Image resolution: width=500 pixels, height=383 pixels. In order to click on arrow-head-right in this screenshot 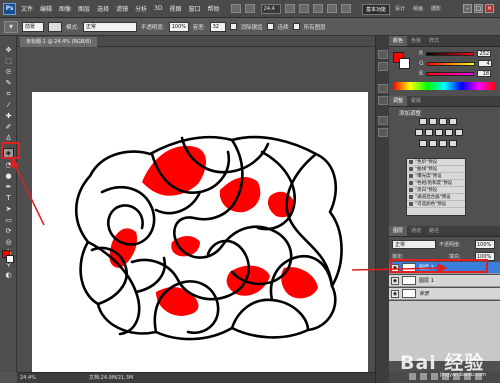, I will do `click(442, 268)`.